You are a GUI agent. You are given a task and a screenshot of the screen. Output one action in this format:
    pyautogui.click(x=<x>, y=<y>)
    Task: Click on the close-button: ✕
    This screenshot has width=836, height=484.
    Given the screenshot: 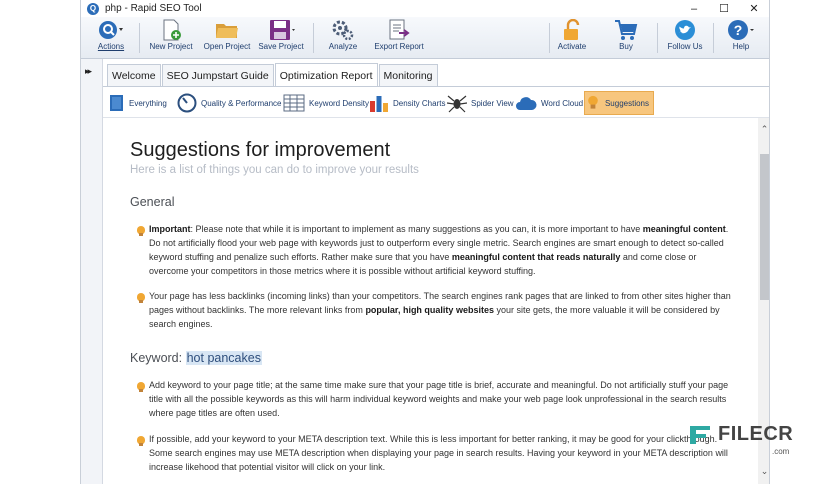 What is the action you would take?
    pyautogui.click(x=754, y=8)
    